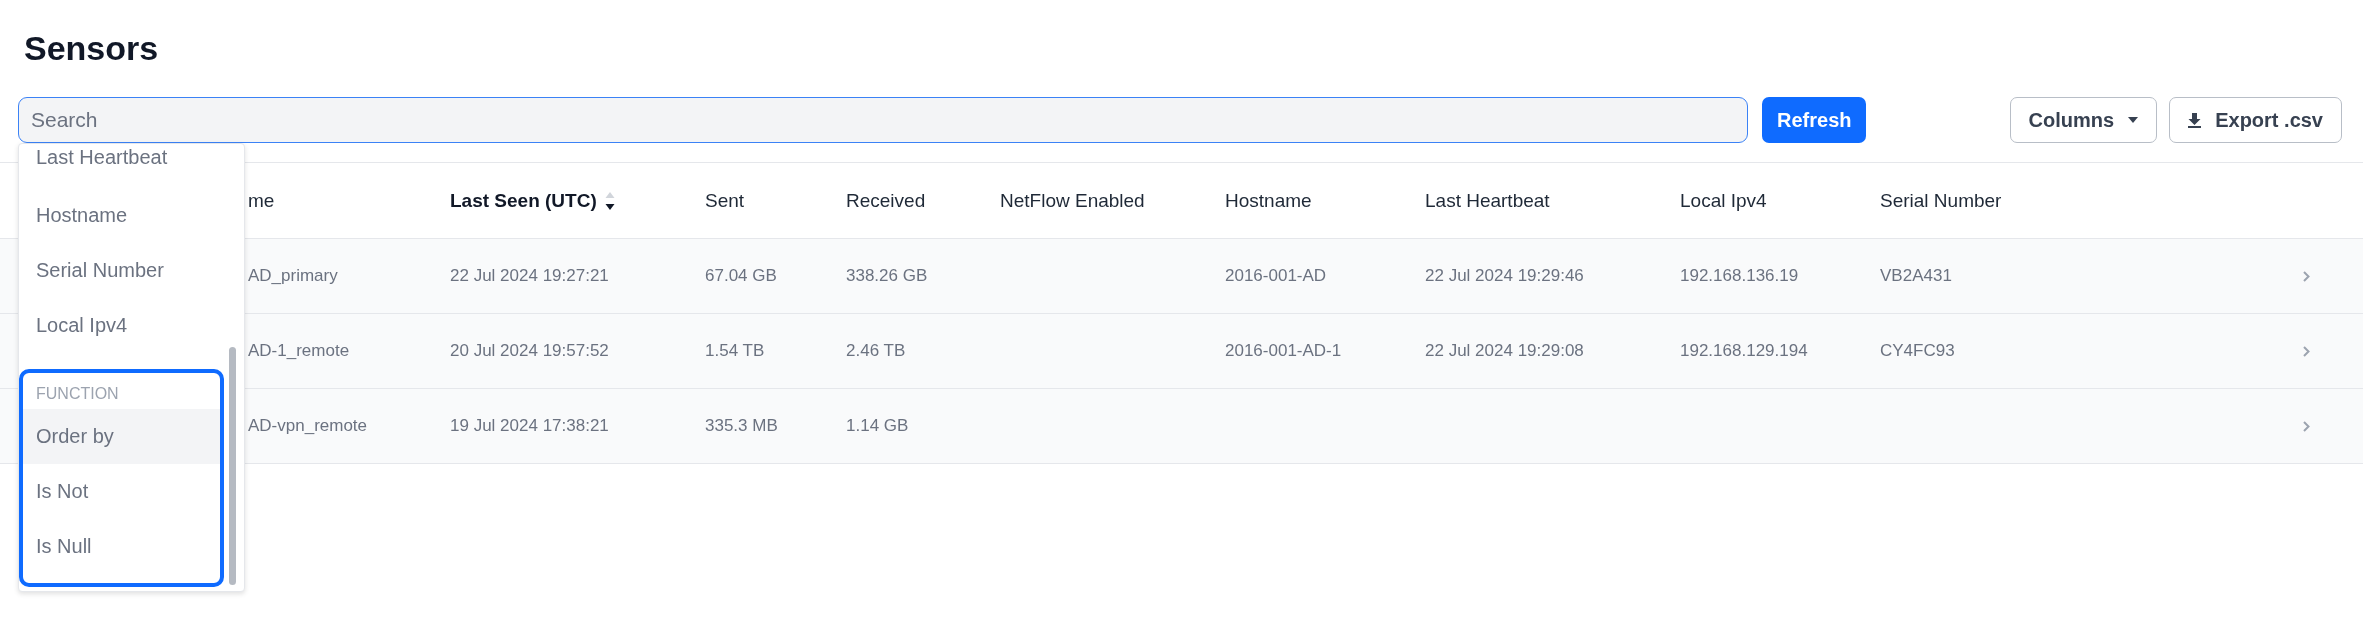 Image resolution: width=2363 pixels, height=640 pixels. What do you see at coordinates (91, 48) in the screenshot?
I see `page-title: Sensors` at bounding box center [91, 48].